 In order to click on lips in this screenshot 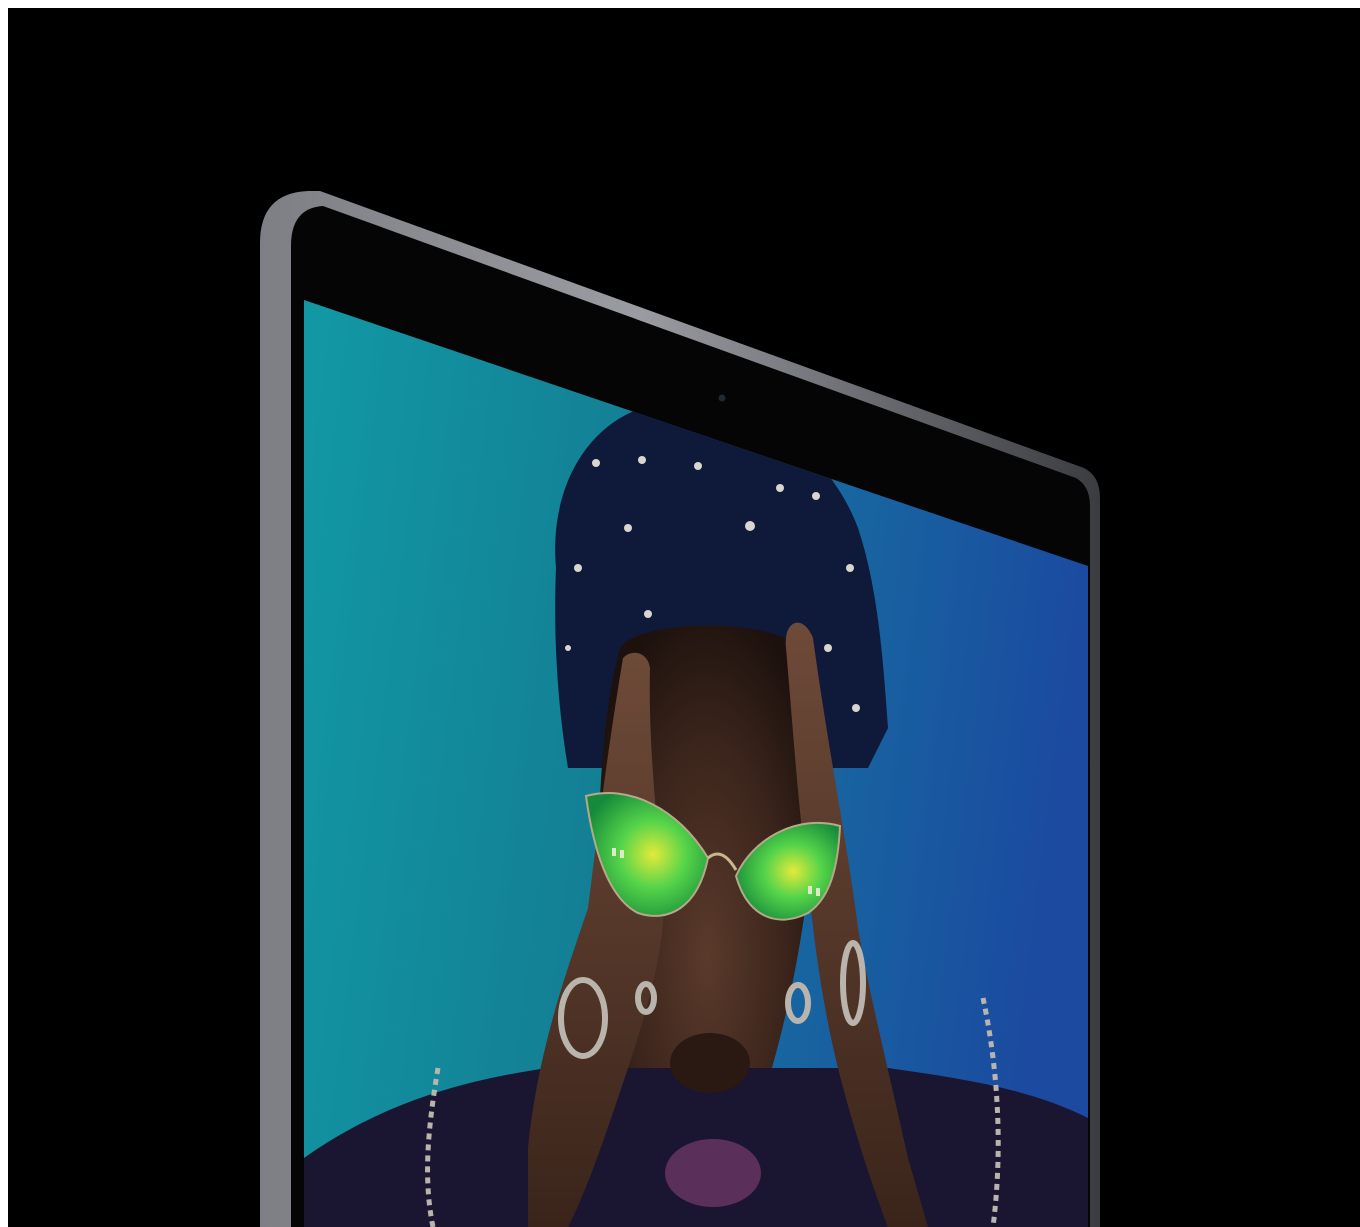, I will do `click(713, 1173)`.